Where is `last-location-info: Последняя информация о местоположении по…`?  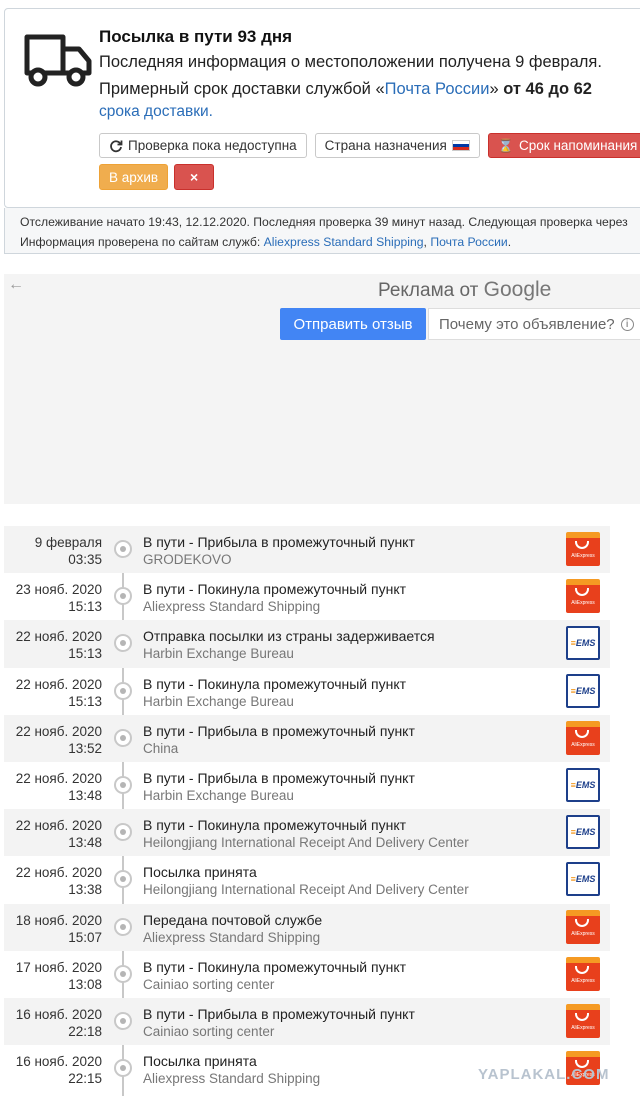
last-location-info: Последняя информация о местоположении по… is located at coordinates (350, 62).